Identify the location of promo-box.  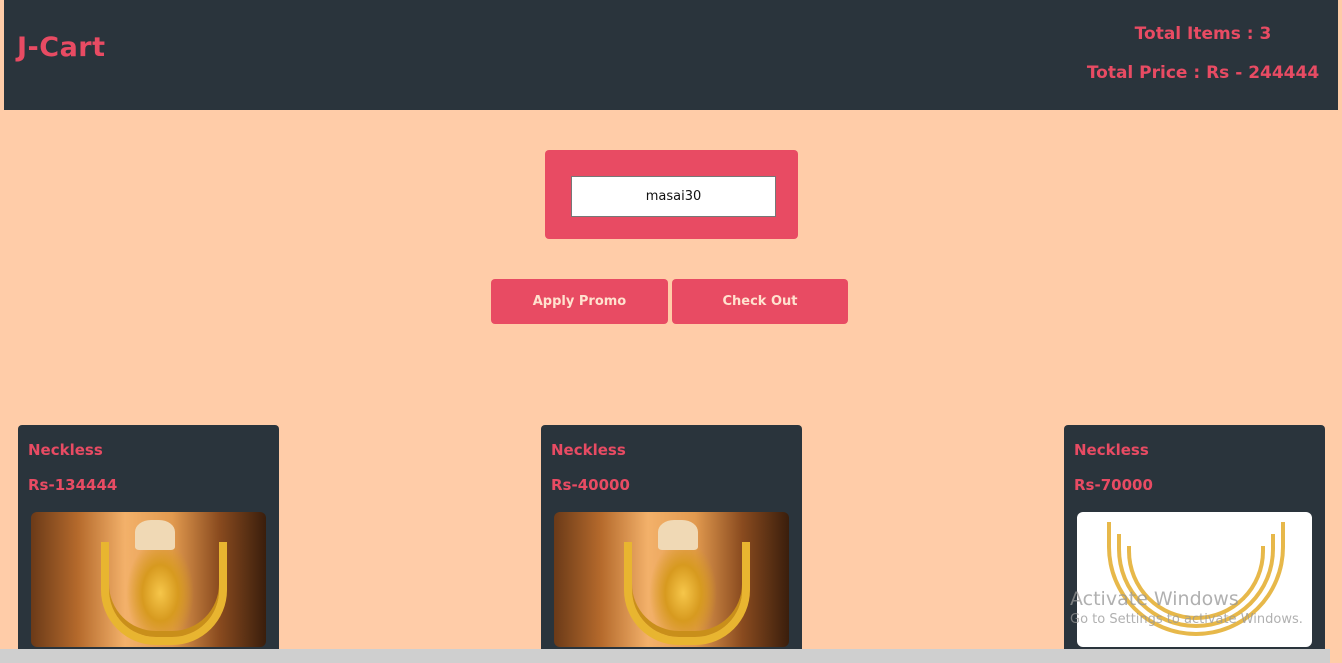
(671, 194).